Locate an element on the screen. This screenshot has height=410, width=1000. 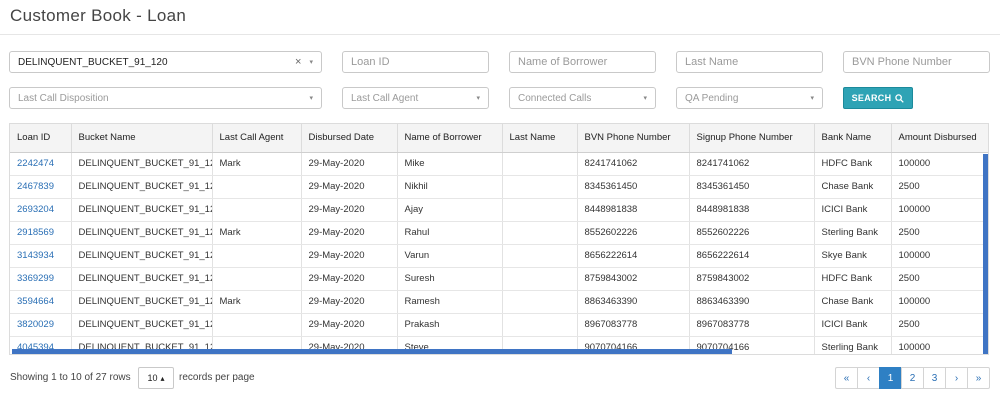
column-header: Disbursed Date is located at coordinates (349, 138).